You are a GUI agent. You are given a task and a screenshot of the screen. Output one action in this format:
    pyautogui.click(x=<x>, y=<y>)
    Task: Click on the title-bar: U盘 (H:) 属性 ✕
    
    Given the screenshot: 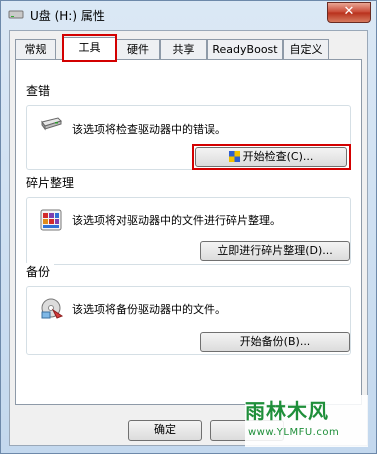 What is the action you would take?
    pyautogui.click(x=188, y=15)
    